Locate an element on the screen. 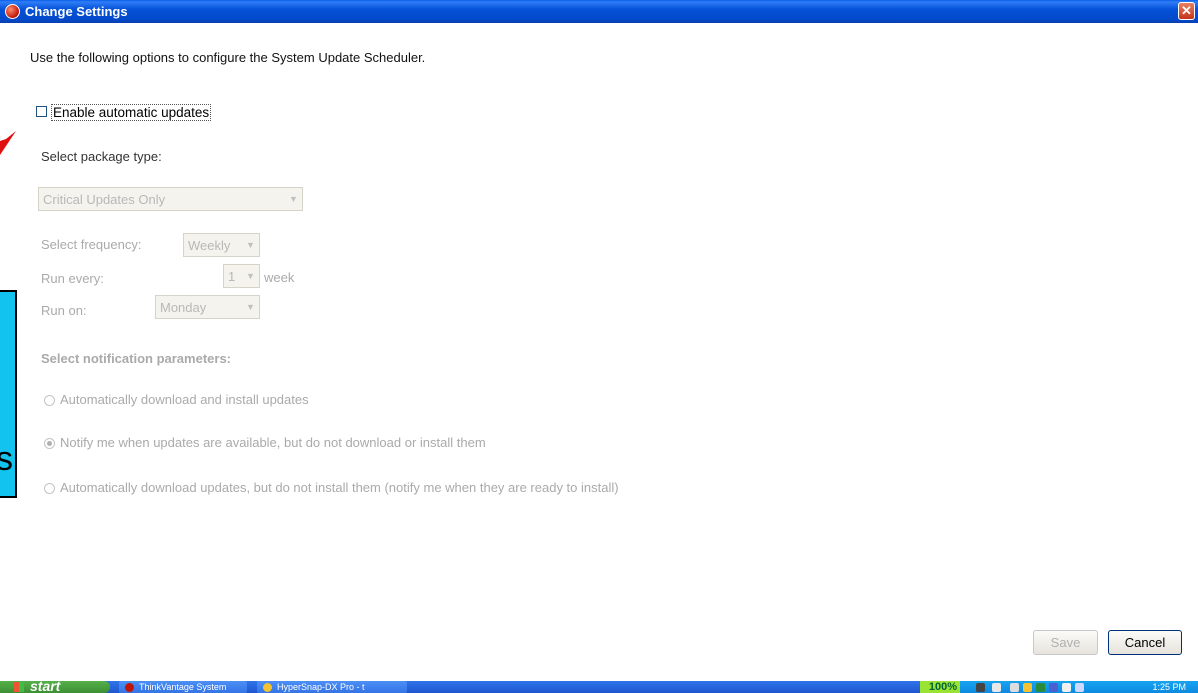 The height and width of the screenshot is (693, 1198). system-tray: 1:25 PM is located at coordinates (1079, 687).